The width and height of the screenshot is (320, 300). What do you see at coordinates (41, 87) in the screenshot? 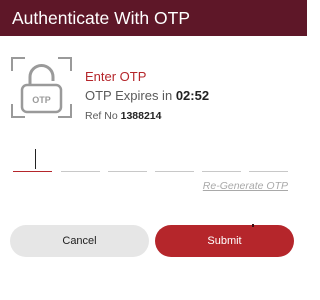
I see `otp-lock-icon: OTP` at bounding box center [41, 87].